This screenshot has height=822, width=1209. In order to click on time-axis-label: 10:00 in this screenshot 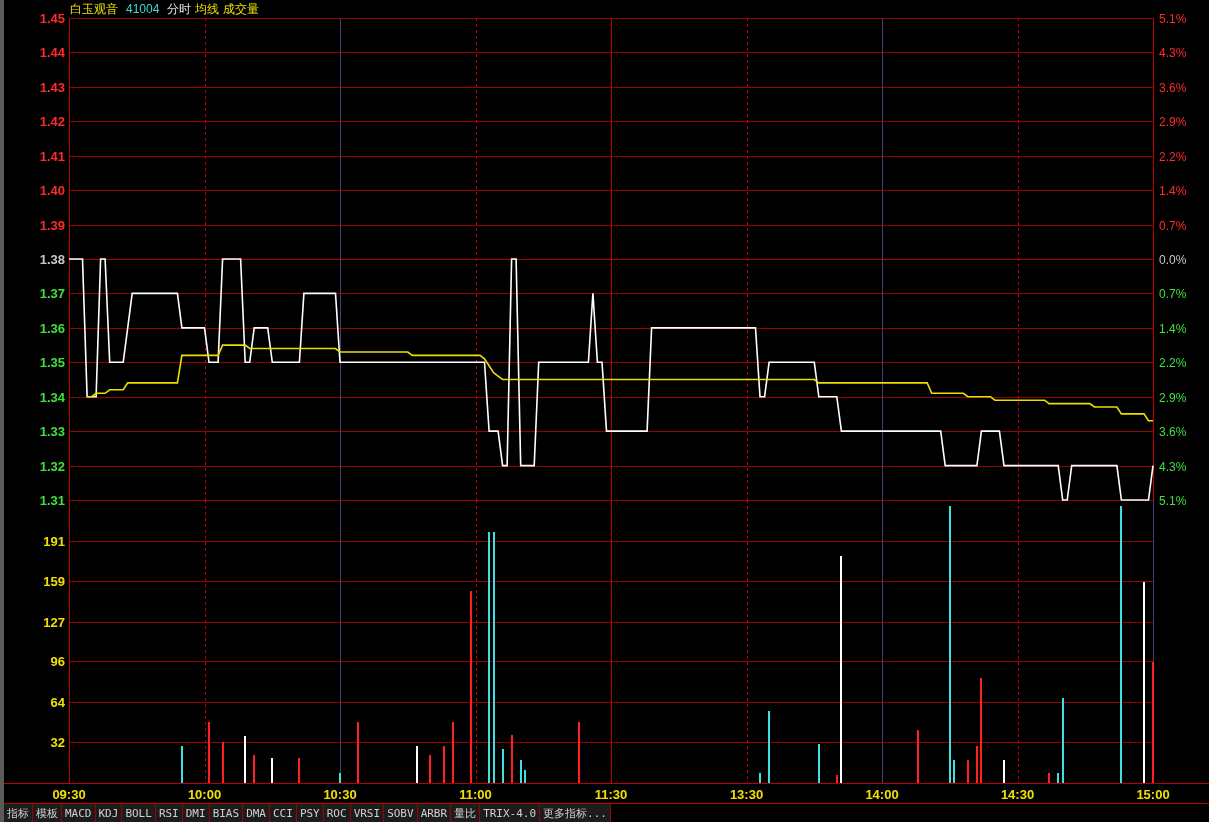, I will do `click(204, 794)`.